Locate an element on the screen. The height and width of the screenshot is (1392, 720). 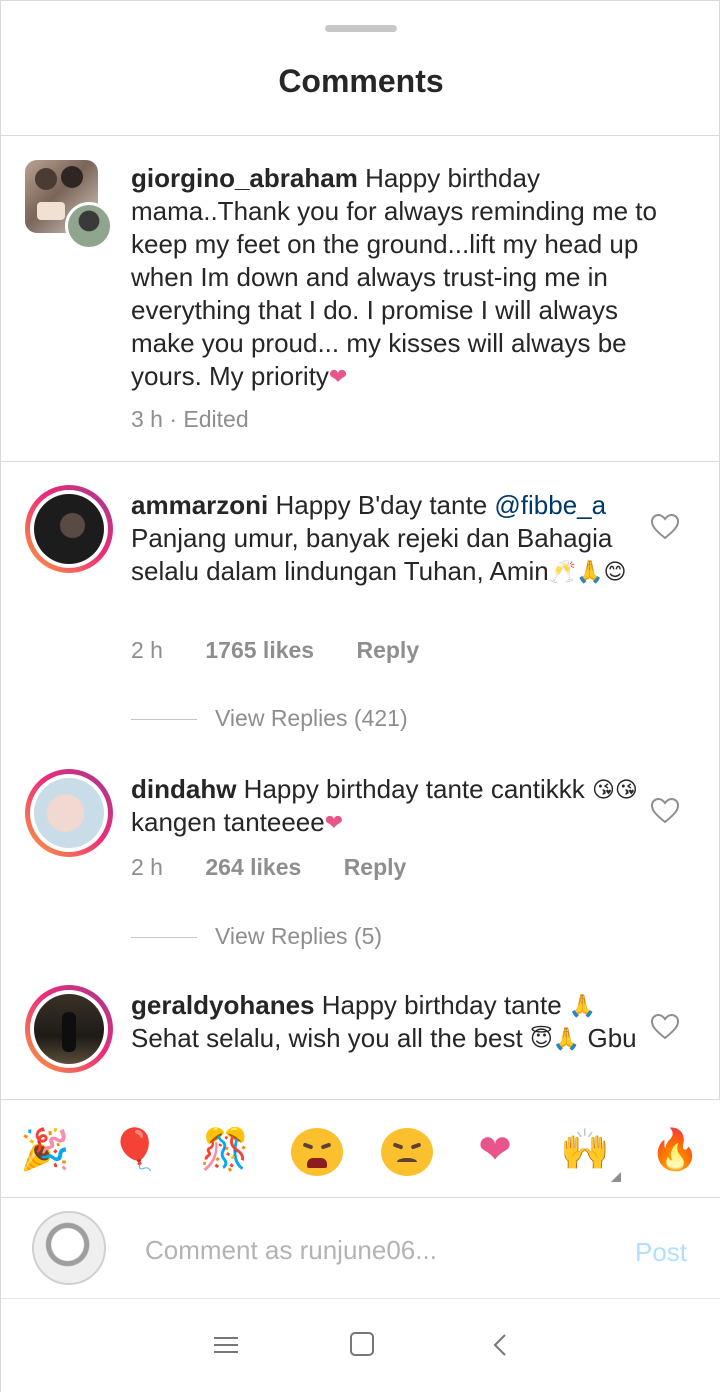
pray-emoji: 🙏 is located at coordinates (582, 1007).